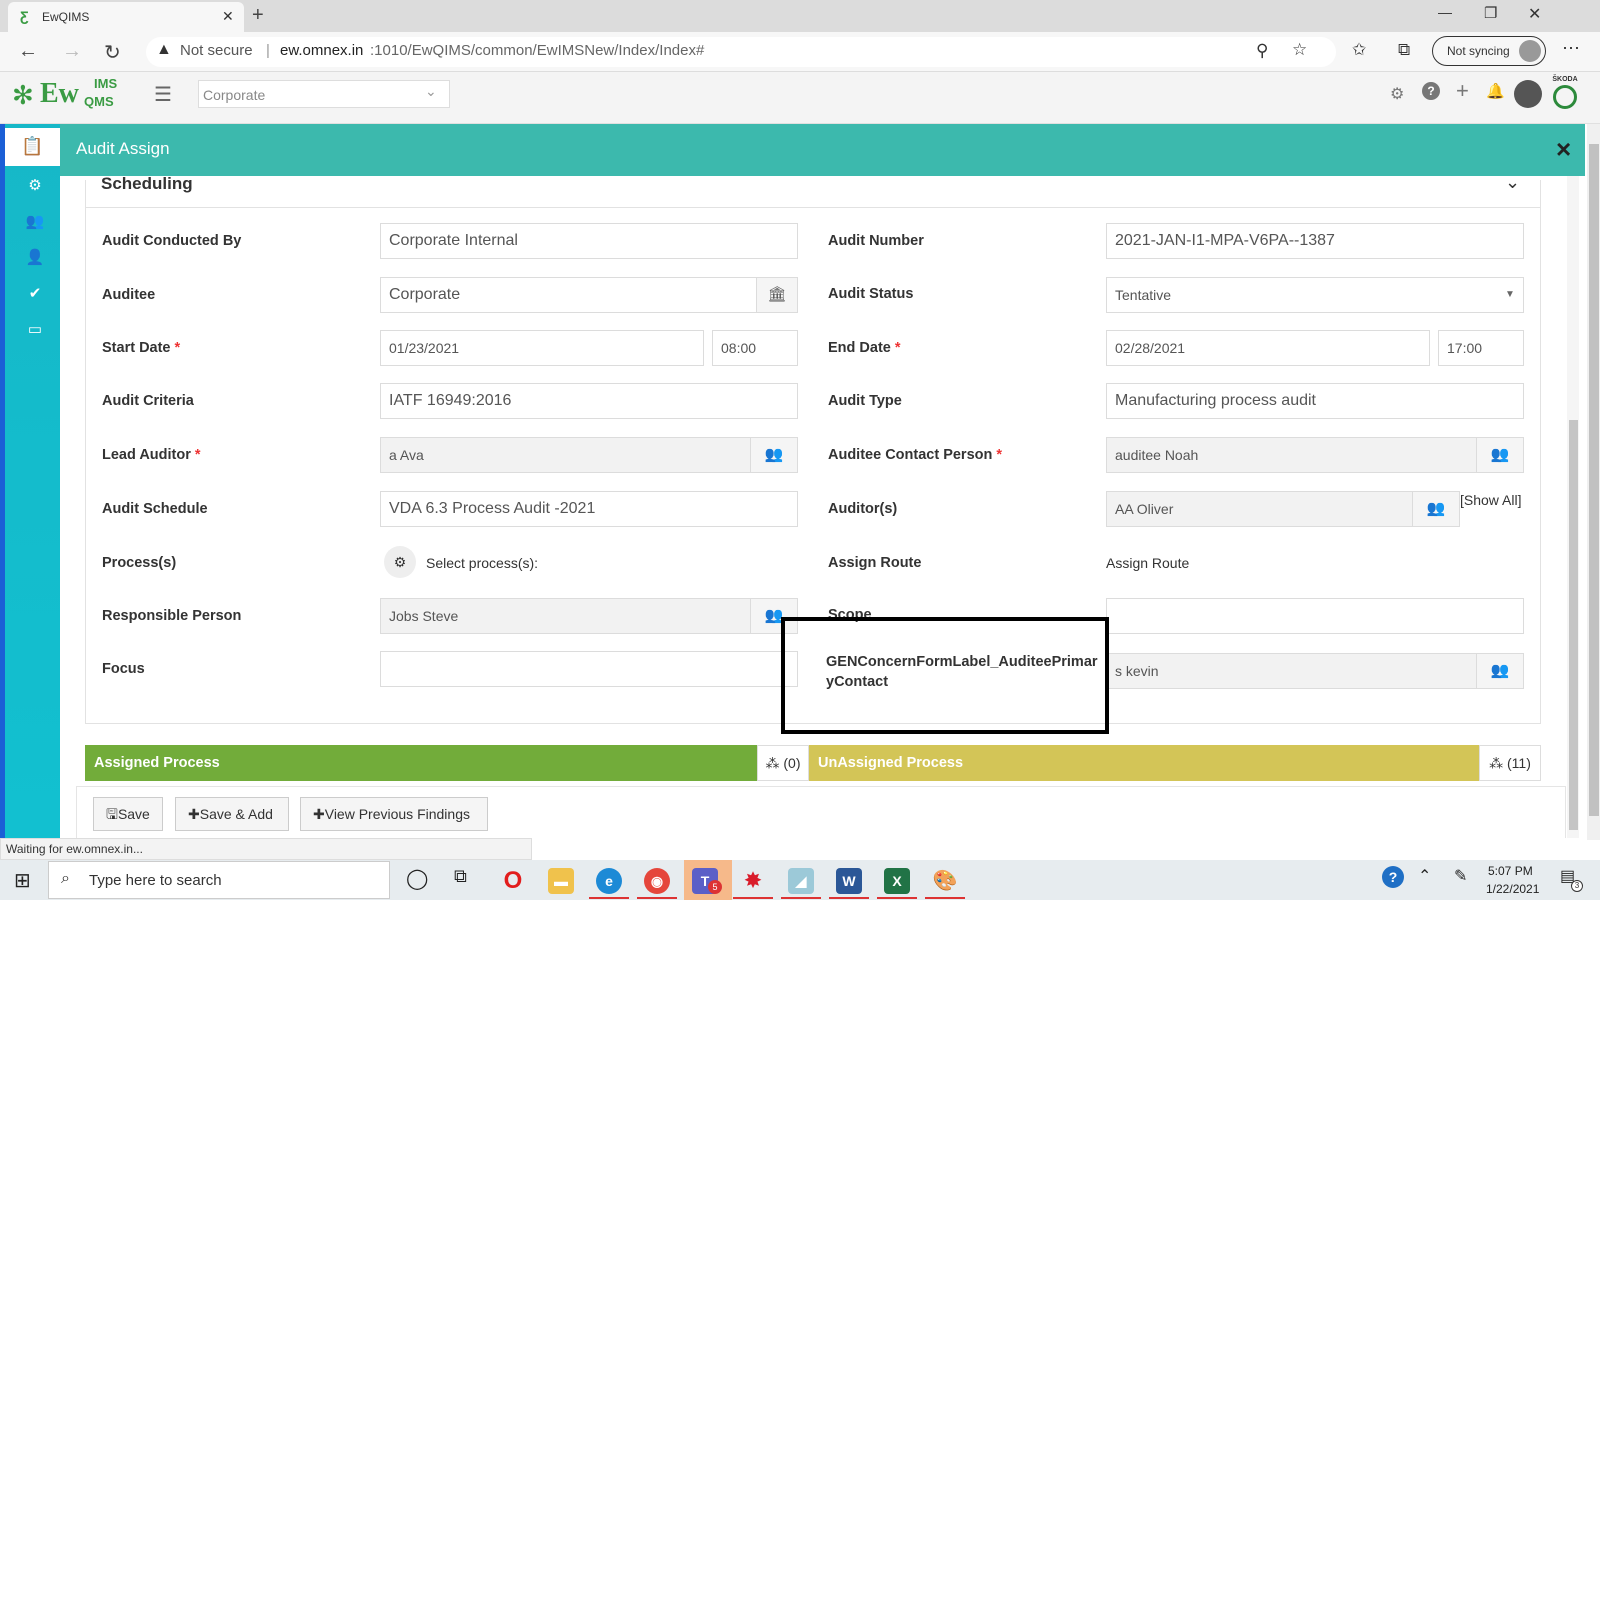  Describe the element at coordinates (123, 148) in the screenshot. I see `modal-title: Audit Assign` at that location.